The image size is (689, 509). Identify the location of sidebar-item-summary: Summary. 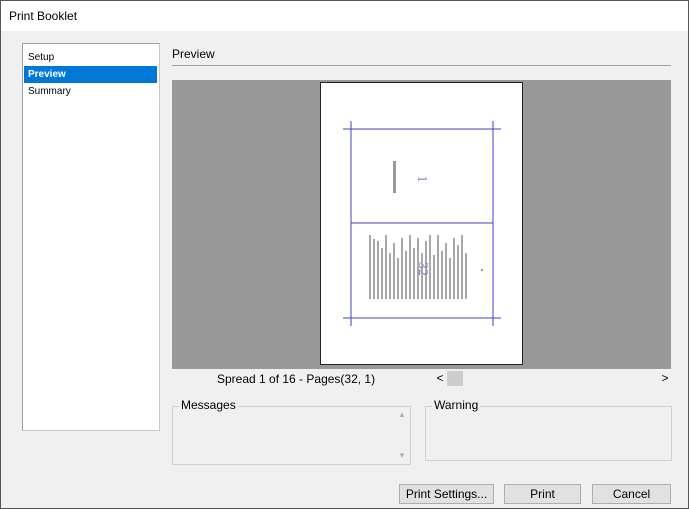
(90, 91).